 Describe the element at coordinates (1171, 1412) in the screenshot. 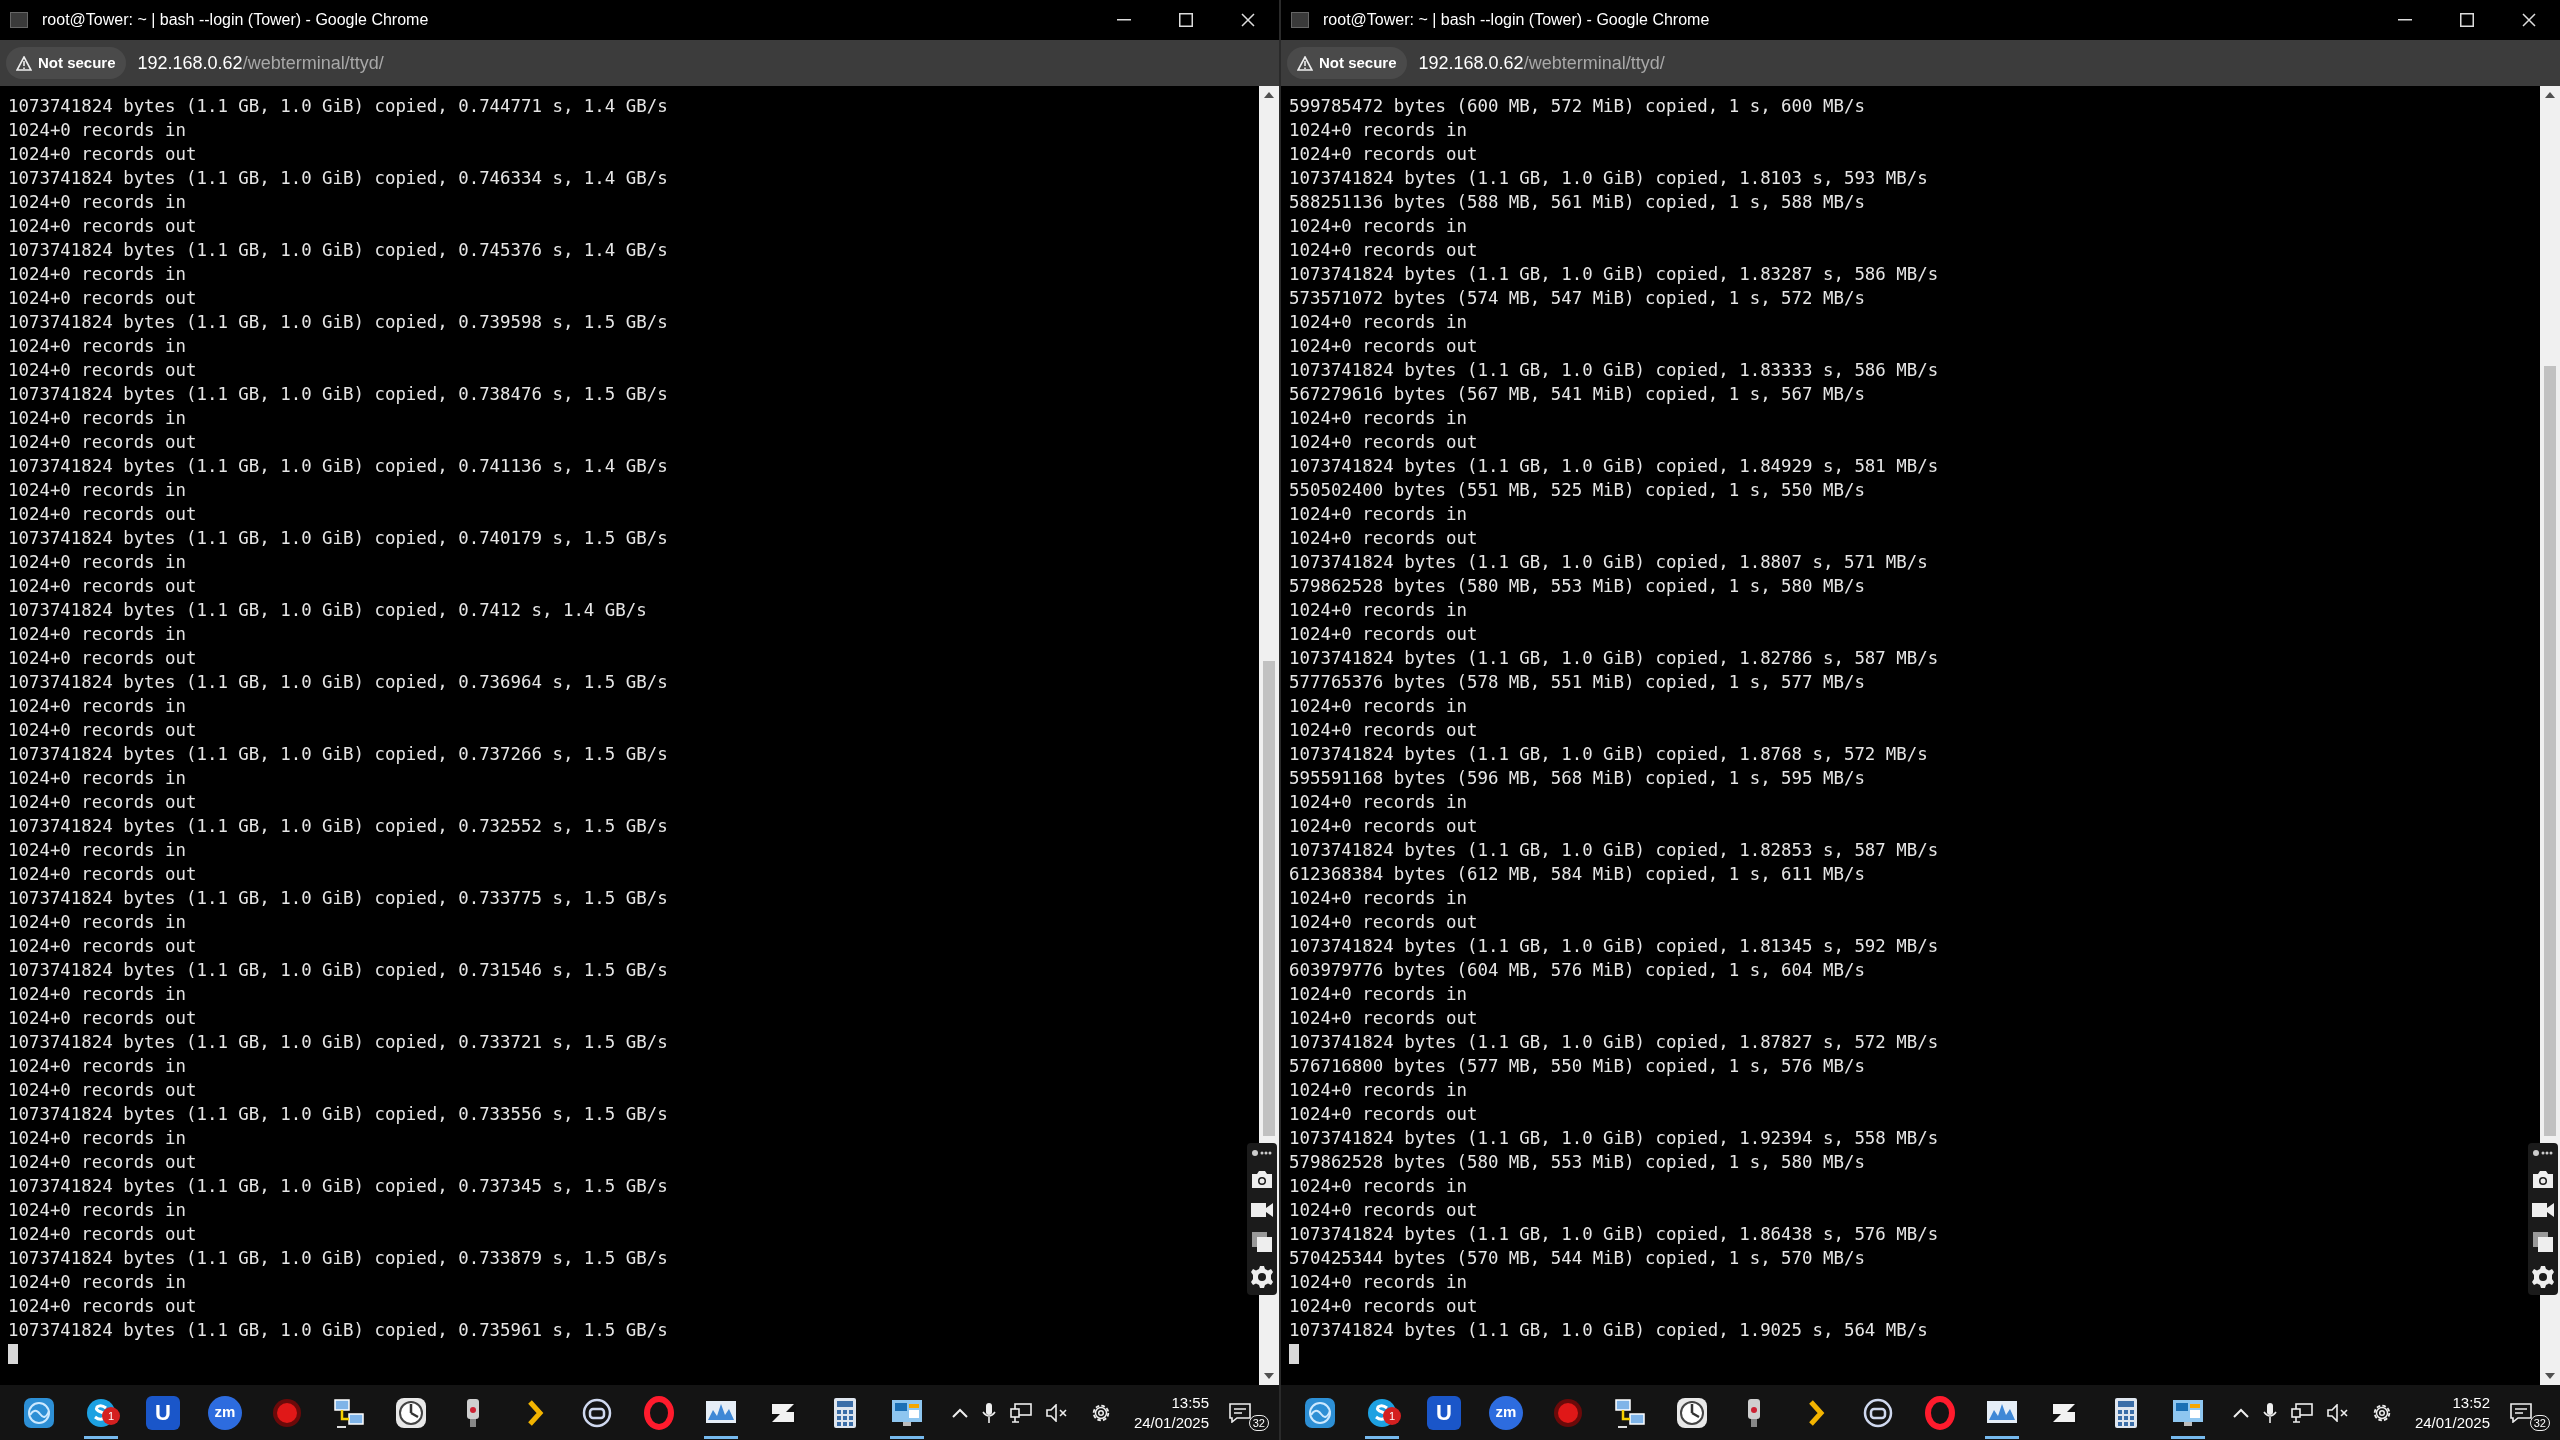

I see `clock: 13:55 24/01/2025` at that location.